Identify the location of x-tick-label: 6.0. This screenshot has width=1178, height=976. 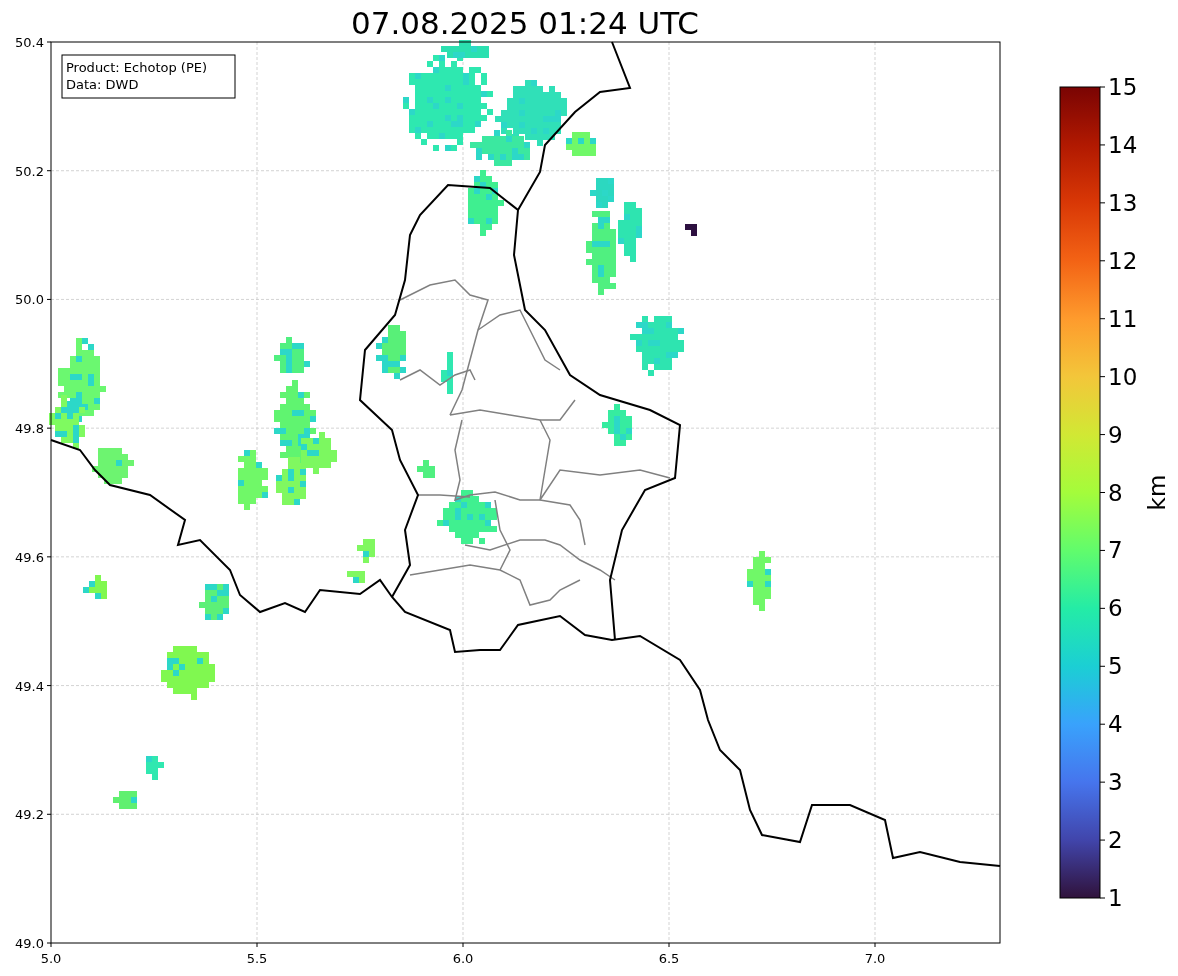
(463, 958).